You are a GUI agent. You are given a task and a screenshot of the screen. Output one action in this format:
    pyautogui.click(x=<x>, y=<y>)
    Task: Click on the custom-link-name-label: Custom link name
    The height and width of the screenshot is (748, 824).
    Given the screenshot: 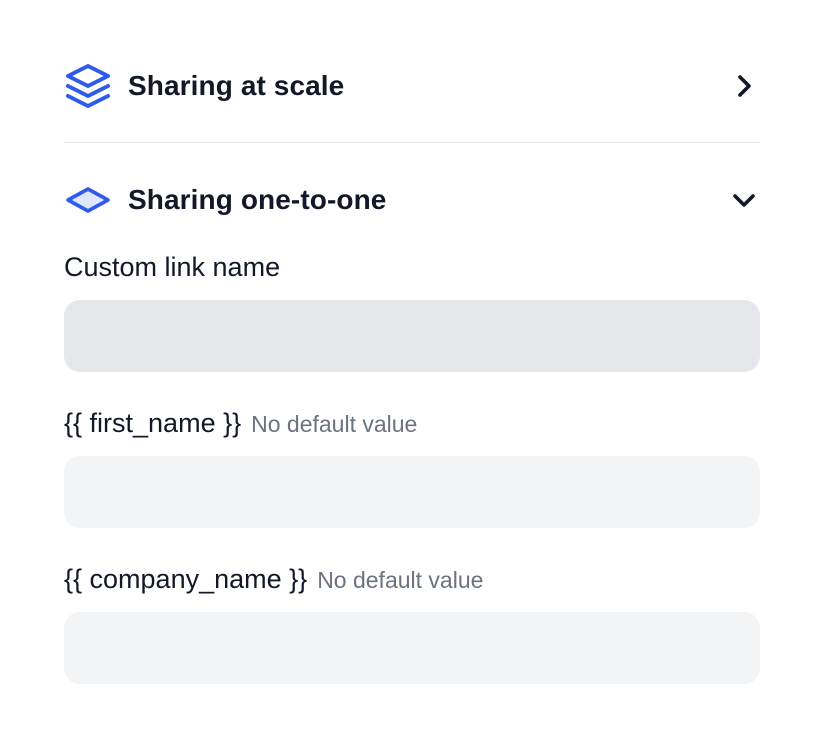 What is the action you would take?
    pyautogui.click(x=172, y=267)
    